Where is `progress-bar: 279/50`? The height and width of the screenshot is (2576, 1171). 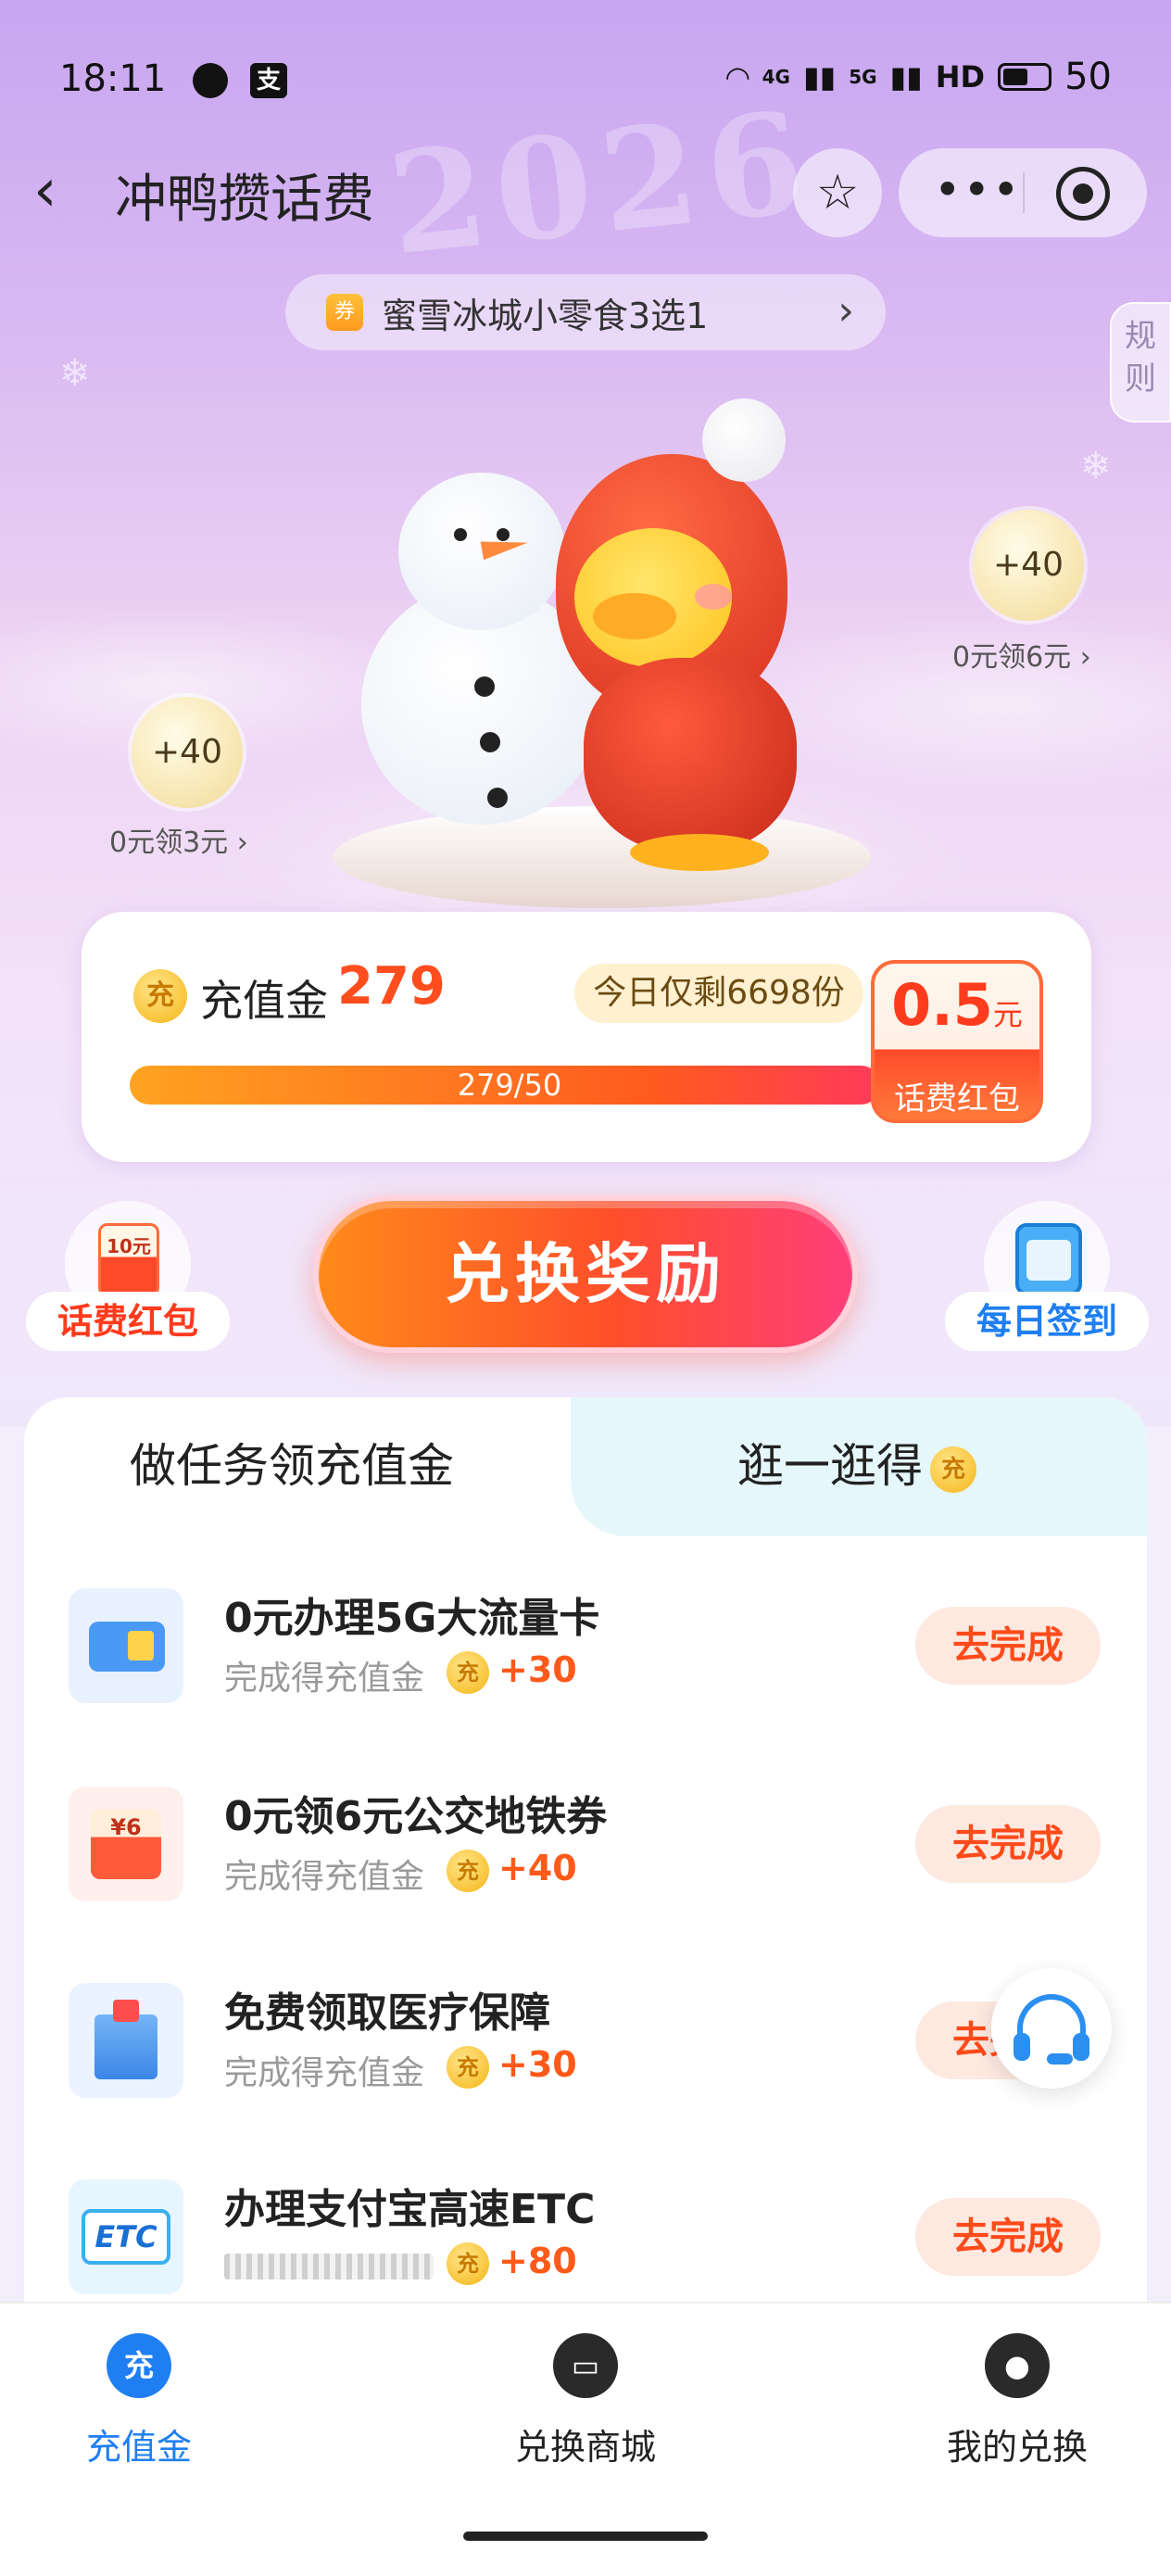 progress-bar: 279/50 is located at coordinates (547, 1086).